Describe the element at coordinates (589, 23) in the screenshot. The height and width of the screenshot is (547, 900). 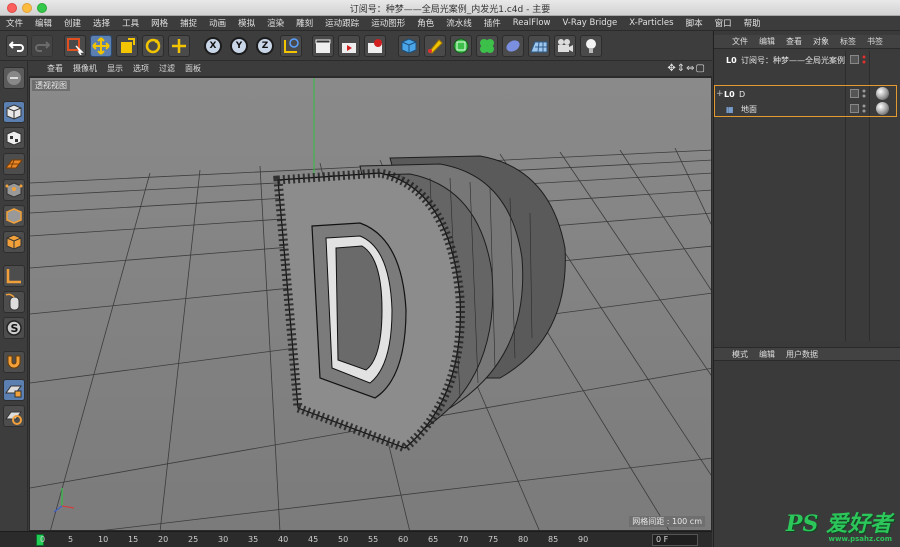
I see `menu-vray-bridge: V-Ray Bridge` at that location.